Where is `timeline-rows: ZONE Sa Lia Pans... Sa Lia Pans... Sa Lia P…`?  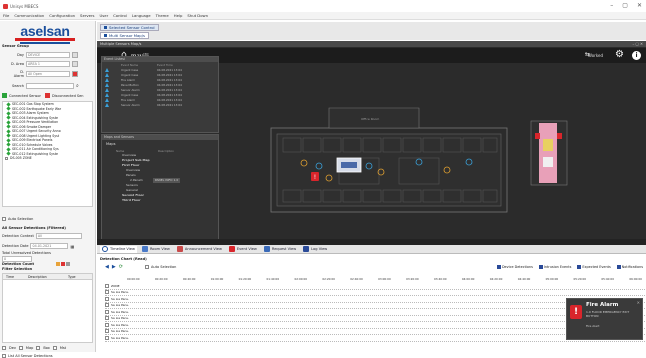
timeline-rows: ZONE Sa Lia Pans... Sa Lia Pans... Sa Lia P… is located at coordinates (375, 312).